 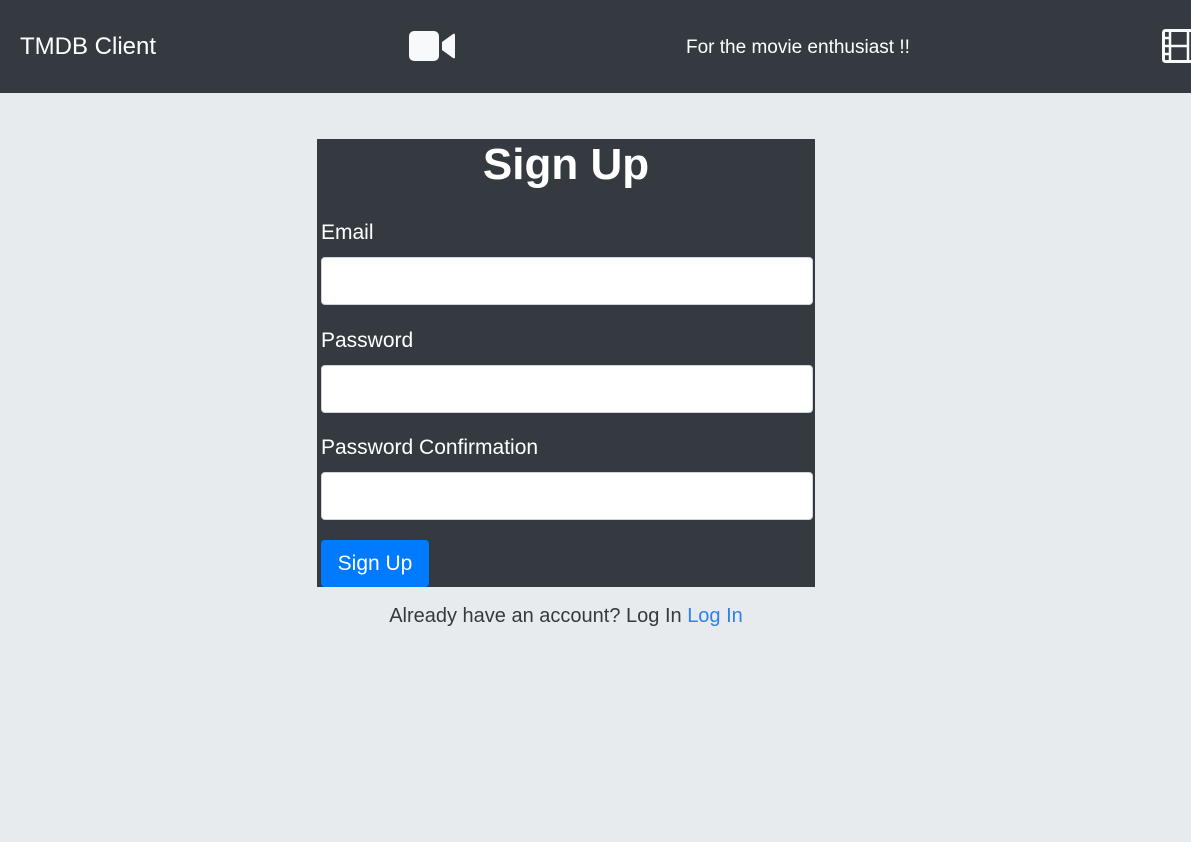 What do you see at coordinates (567, 281) in the screenshot?
I see `email-field` at bounding box center [567, 281].